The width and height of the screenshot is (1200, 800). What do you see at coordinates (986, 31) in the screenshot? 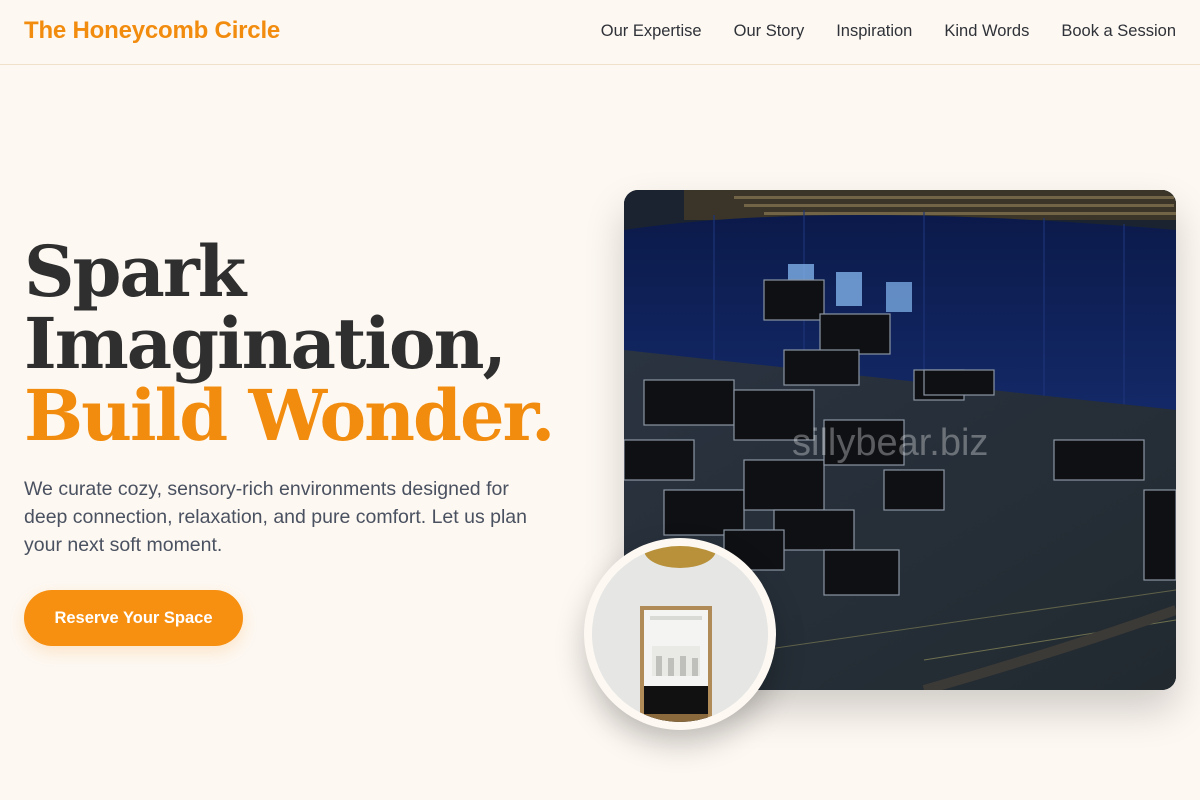
I see `nav-kind-words: Kind Words` at bounding box center [986, 31].